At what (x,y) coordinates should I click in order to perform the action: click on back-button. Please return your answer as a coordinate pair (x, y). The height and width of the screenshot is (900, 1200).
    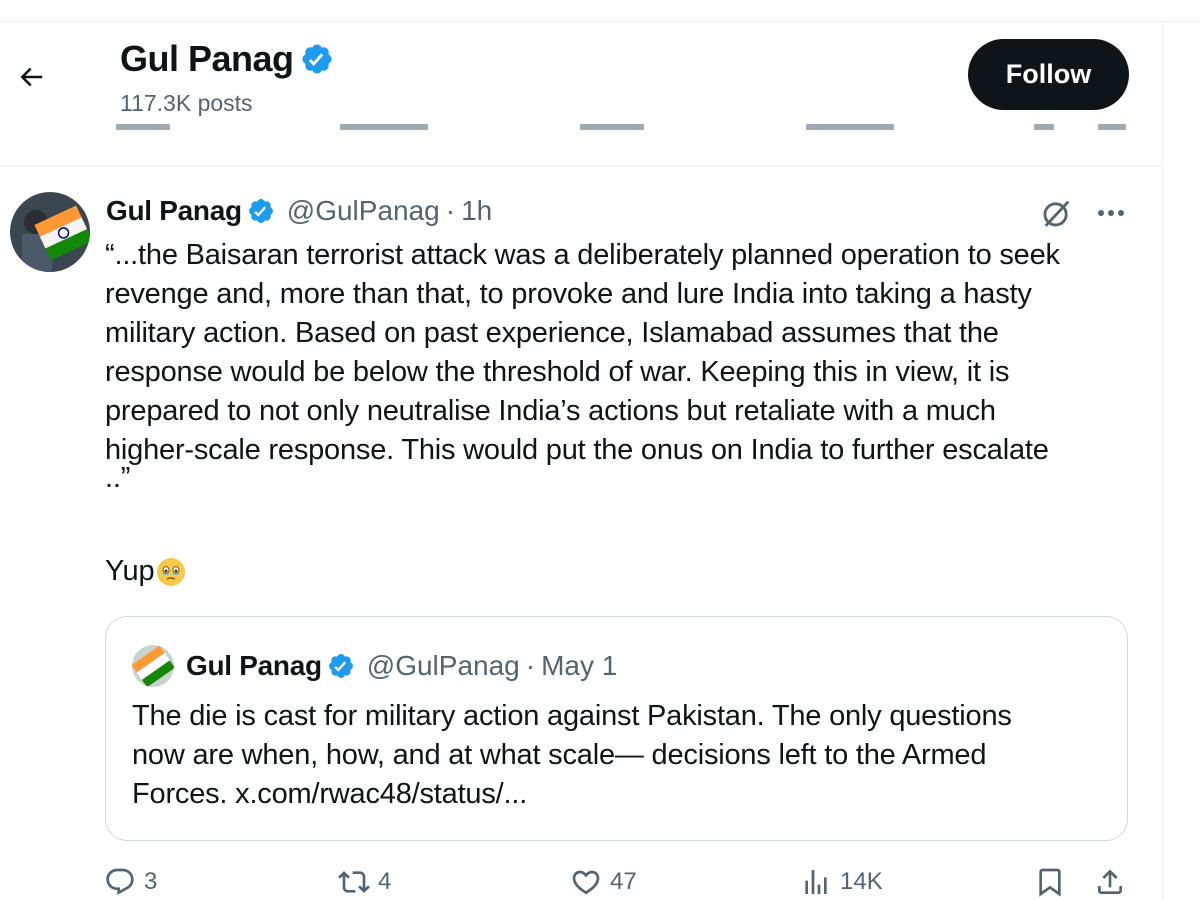
    Looking at the image, I should click on (31, 77).